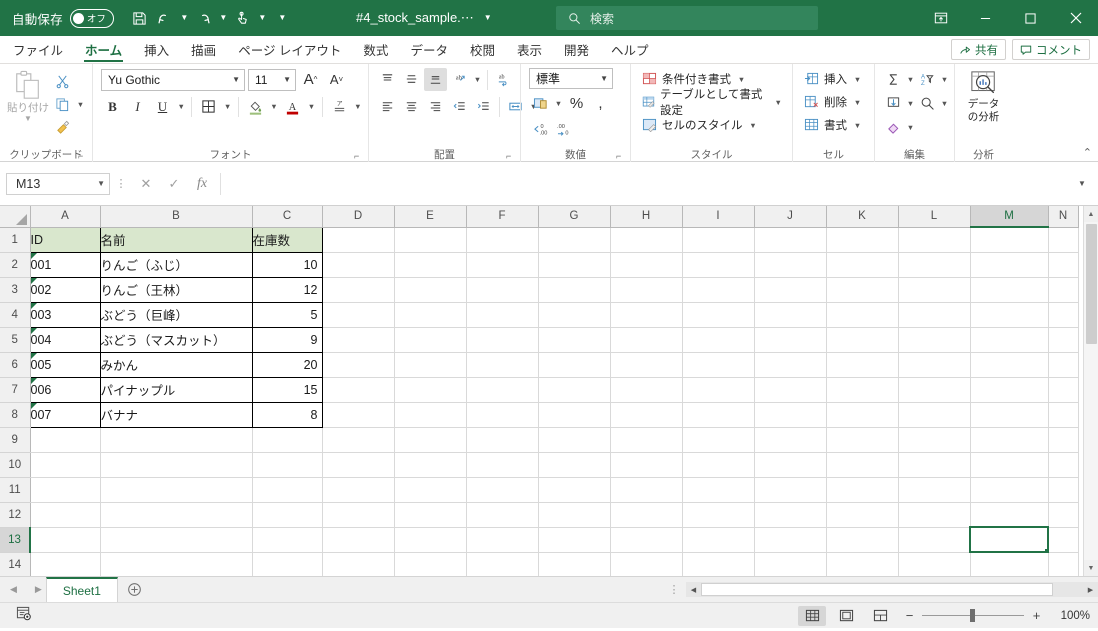 The width and height of the screenshot is (1098, 631). Describe the element at coordinates (255, 106) in the screenshot. I see `fill-color-button` at that location.